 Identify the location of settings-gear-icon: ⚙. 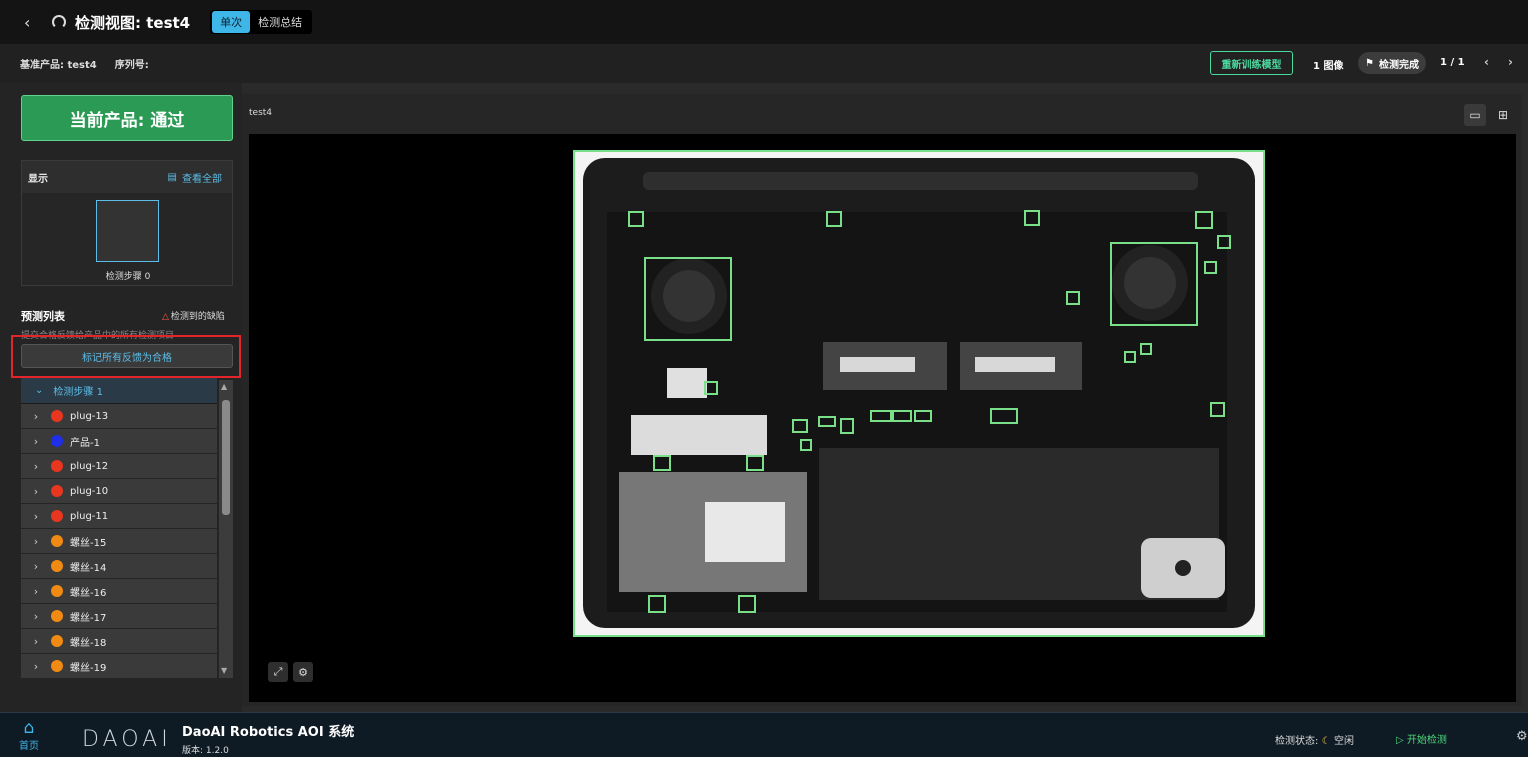
(303, 672).